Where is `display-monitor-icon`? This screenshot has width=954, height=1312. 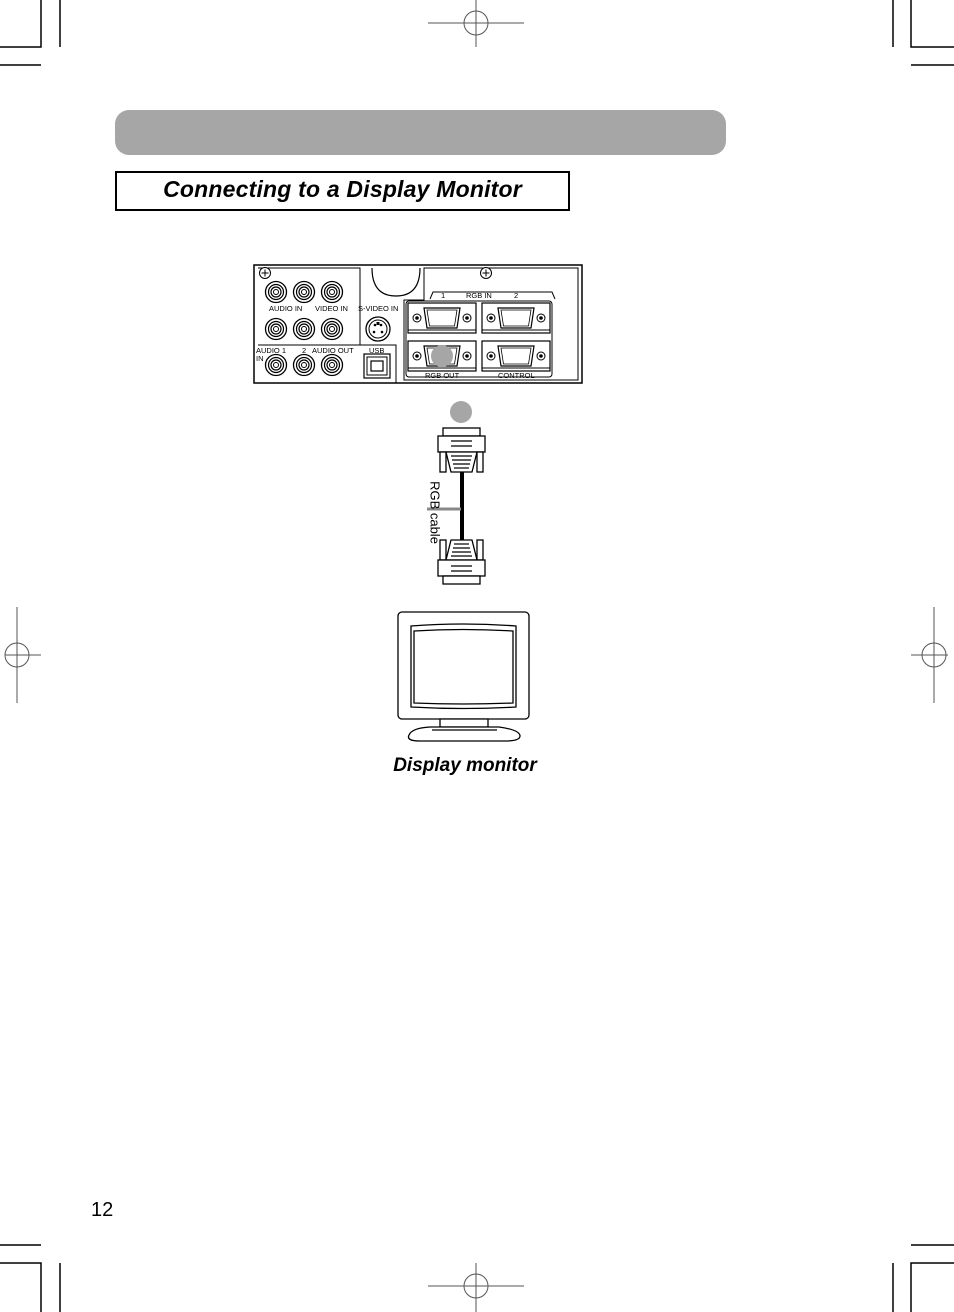 display-monitor-icon is located at coordinates (463, 676).